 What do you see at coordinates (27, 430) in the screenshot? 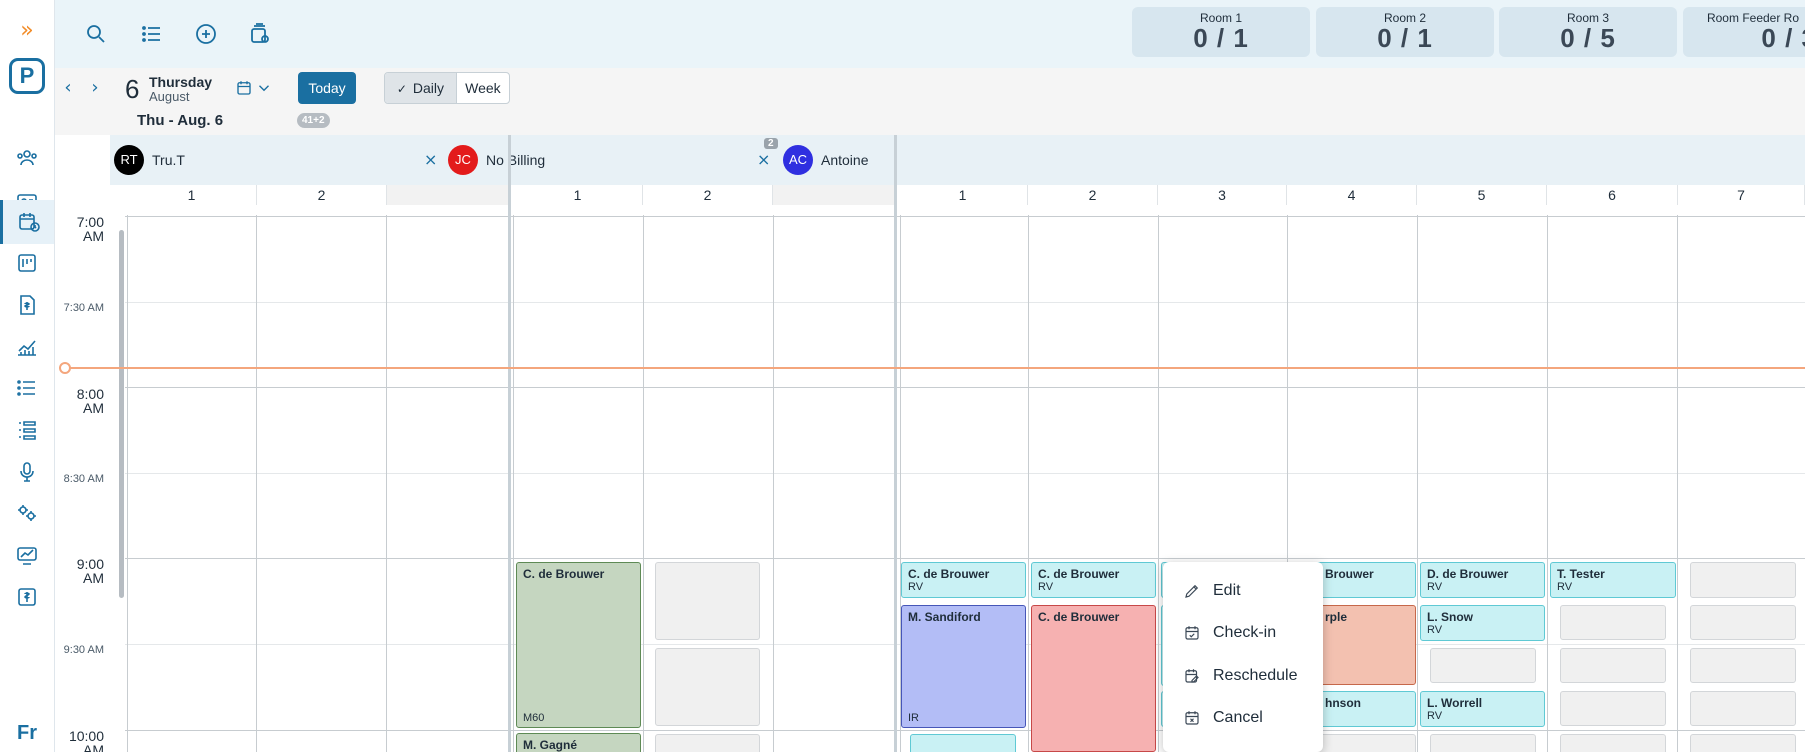
I see `sidebar-item-tree` at bounding box center [27, 430].